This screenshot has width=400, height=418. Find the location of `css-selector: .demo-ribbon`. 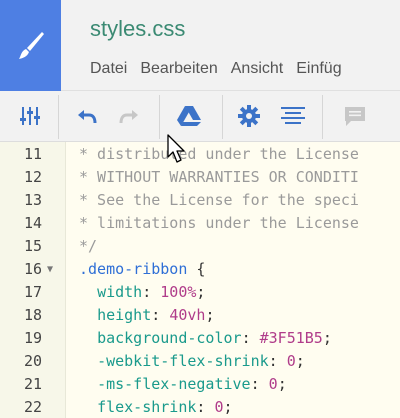

css-selector: .demo-ribbon is located at coordinates (133, 269).